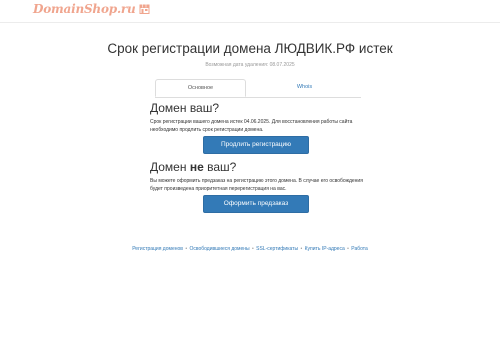 The width and height of the screenshot is (500, 348). I want to click on not-owner-heading-bold: не, so click(196, 167).